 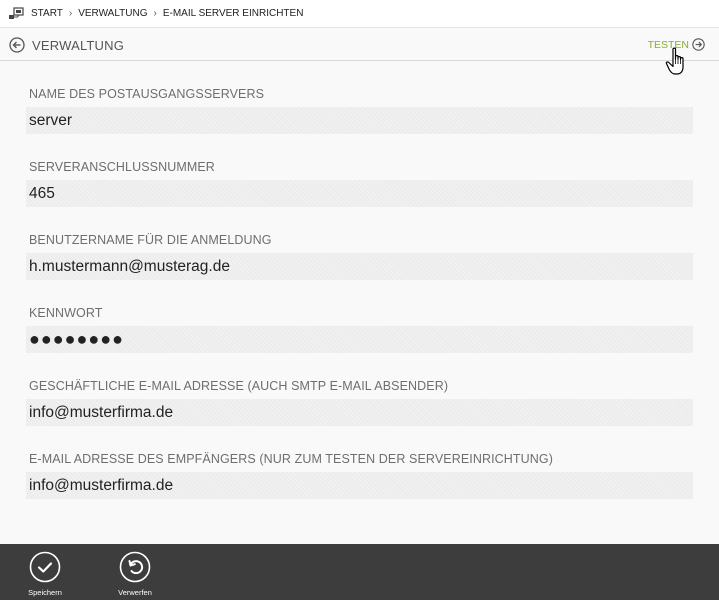 I want to click on save-button: Speichern, so click(x=45, y=574).